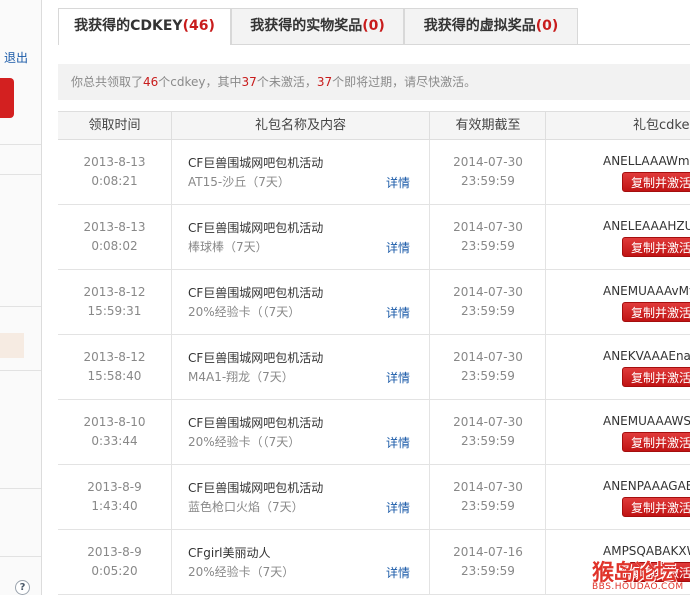 This screenshot has height=595, width=690. I want to click on gift-content: AT15-沙丘（7天）, so click(239, 182).